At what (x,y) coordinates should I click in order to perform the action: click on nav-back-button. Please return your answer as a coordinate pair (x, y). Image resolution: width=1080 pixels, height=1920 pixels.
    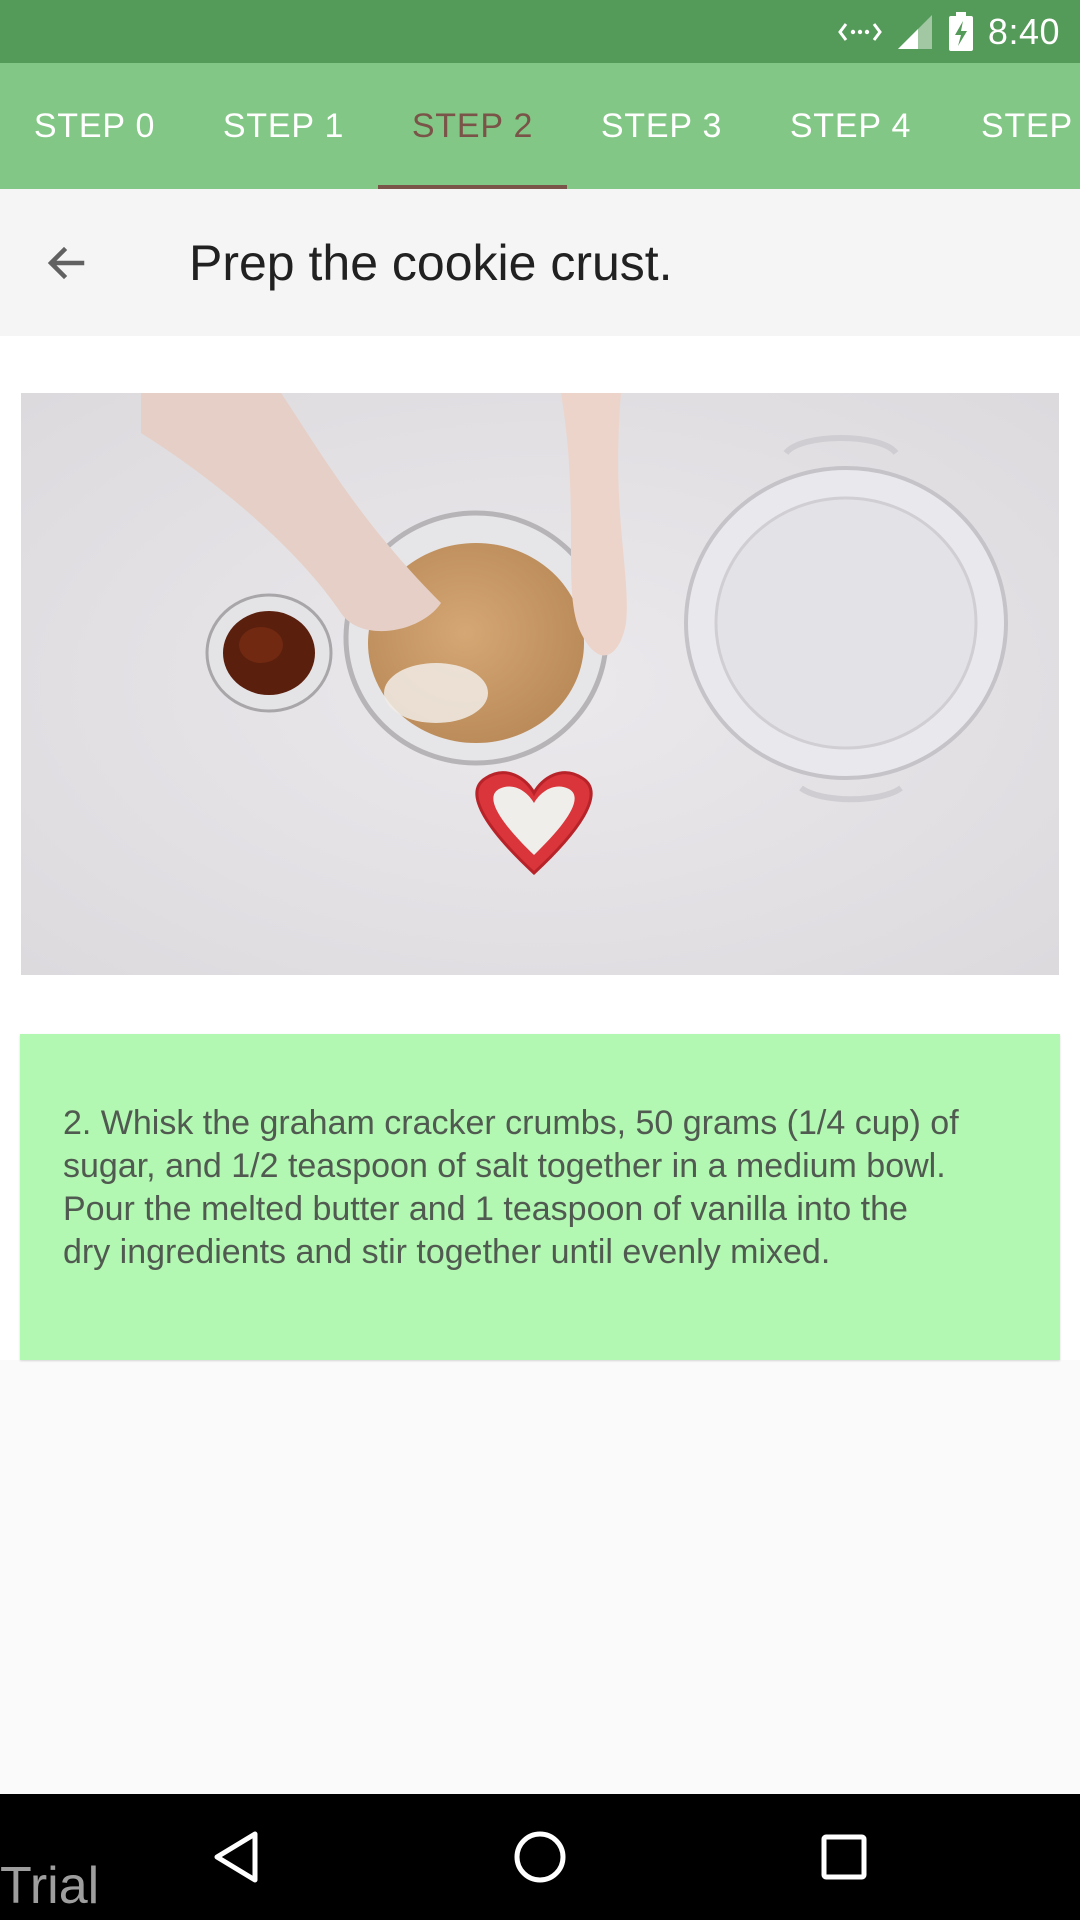
    Looking at the image, I should click on (236, 1857).